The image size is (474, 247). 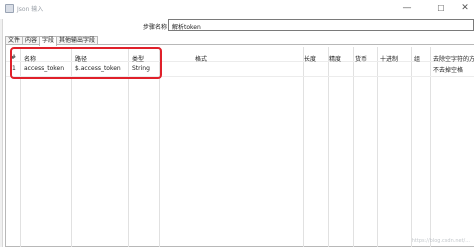 What do you see at coordinates (98, 68) in the screenshot?
I see `cell-path: $.access_token` at bounding box center [98, 68].